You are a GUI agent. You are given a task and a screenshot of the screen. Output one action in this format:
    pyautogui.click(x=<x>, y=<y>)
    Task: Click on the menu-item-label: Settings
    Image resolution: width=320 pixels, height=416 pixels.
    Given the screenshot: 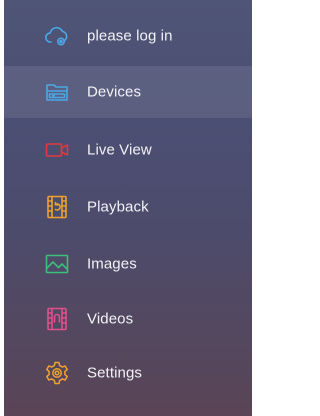 What is the action you would take?
    pyautogui.click(x=114, y=373)
    